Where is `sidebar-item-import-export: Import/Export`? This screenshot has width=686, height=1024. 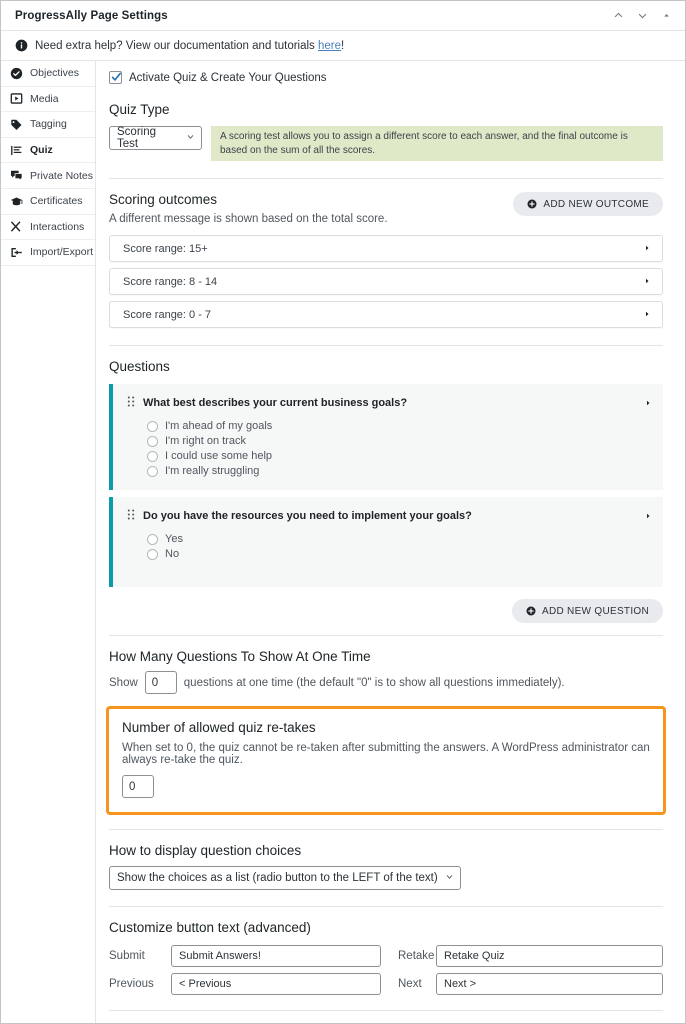
sidebar-item-import-export: Import/Export is located at coordinates (48, 253).